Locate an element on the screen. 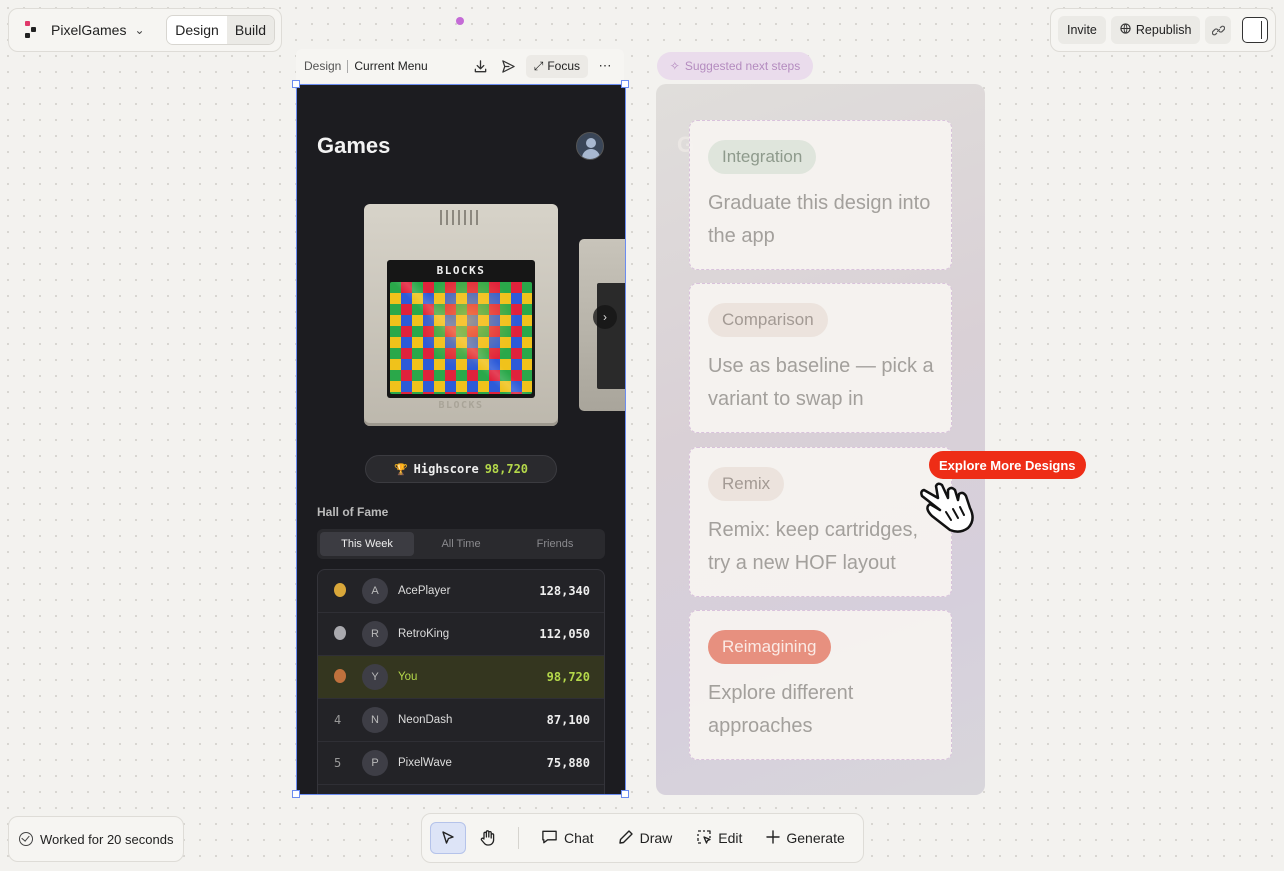  mode-build-button: Build is located at coordinates (250, 30).